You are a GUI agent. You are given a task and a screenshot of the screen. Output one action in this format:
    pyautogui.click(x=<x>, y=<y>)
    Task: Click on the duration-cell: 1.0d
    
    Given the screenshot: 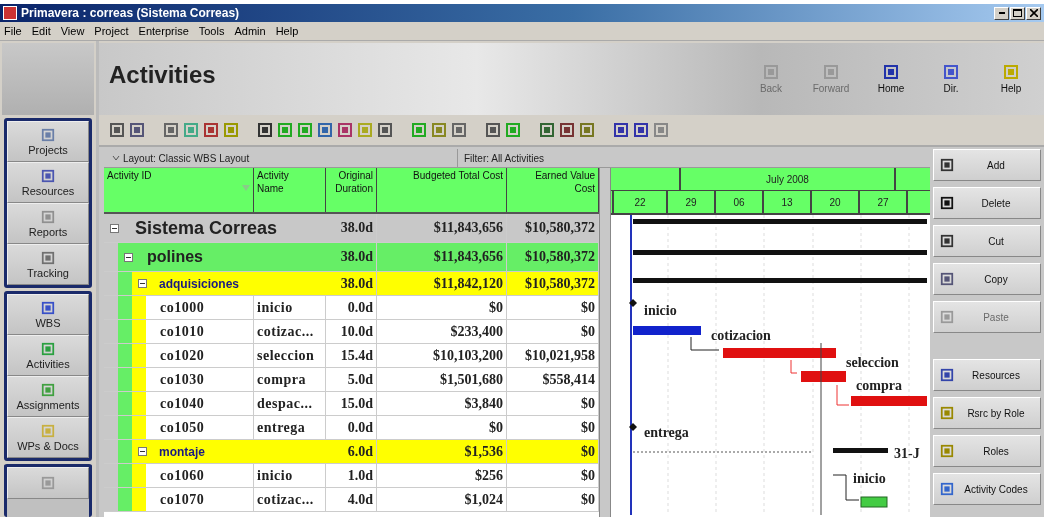 What is the action you would take?
    pyautogui.click(x=351, y=475)
    